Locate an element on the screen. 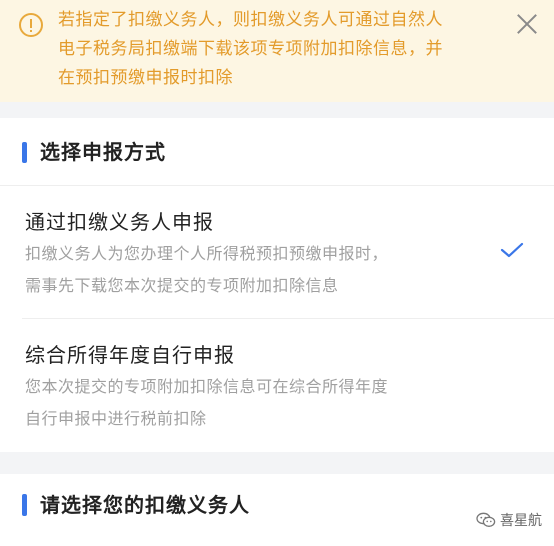 This screenshot has height=546, width=554. checkmark-icon is located at coordinates (512, 250).